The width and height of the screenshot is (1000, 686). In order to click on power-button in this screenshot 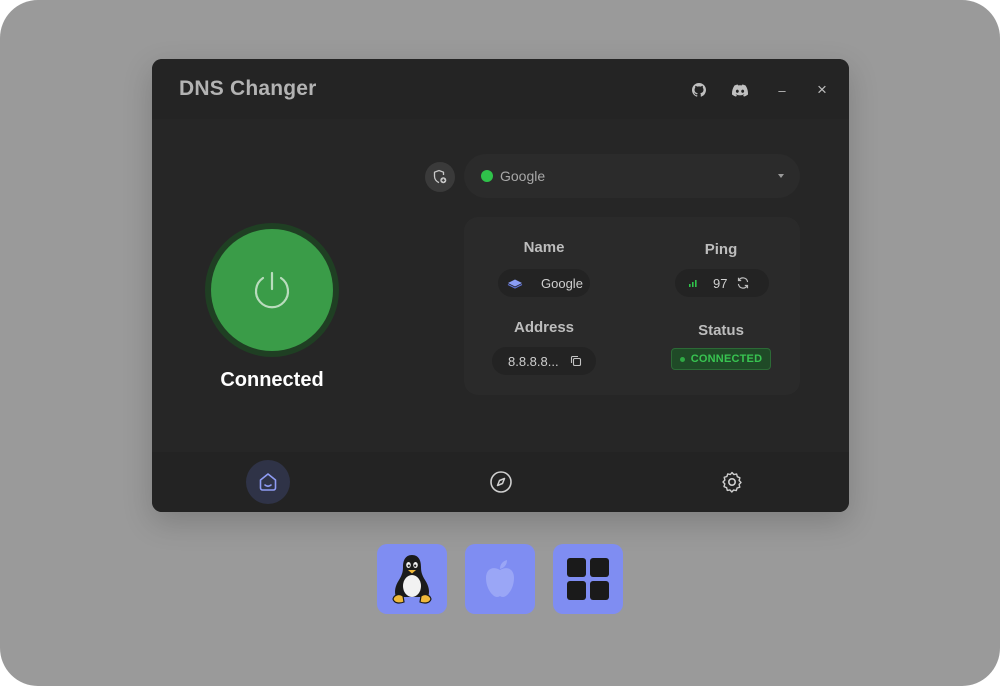, I will do `click(272, 290)`.